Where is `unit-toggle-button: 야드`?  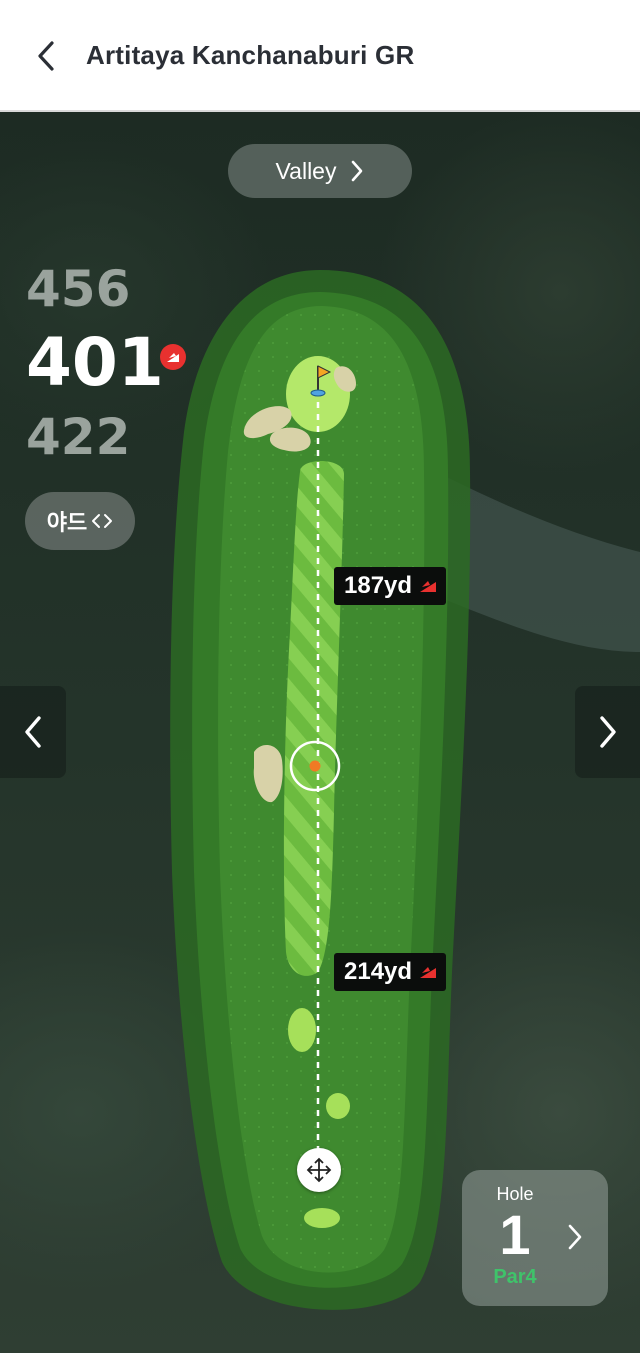
unit-toggle-button: 야드 is located at coordinates (80, 521).